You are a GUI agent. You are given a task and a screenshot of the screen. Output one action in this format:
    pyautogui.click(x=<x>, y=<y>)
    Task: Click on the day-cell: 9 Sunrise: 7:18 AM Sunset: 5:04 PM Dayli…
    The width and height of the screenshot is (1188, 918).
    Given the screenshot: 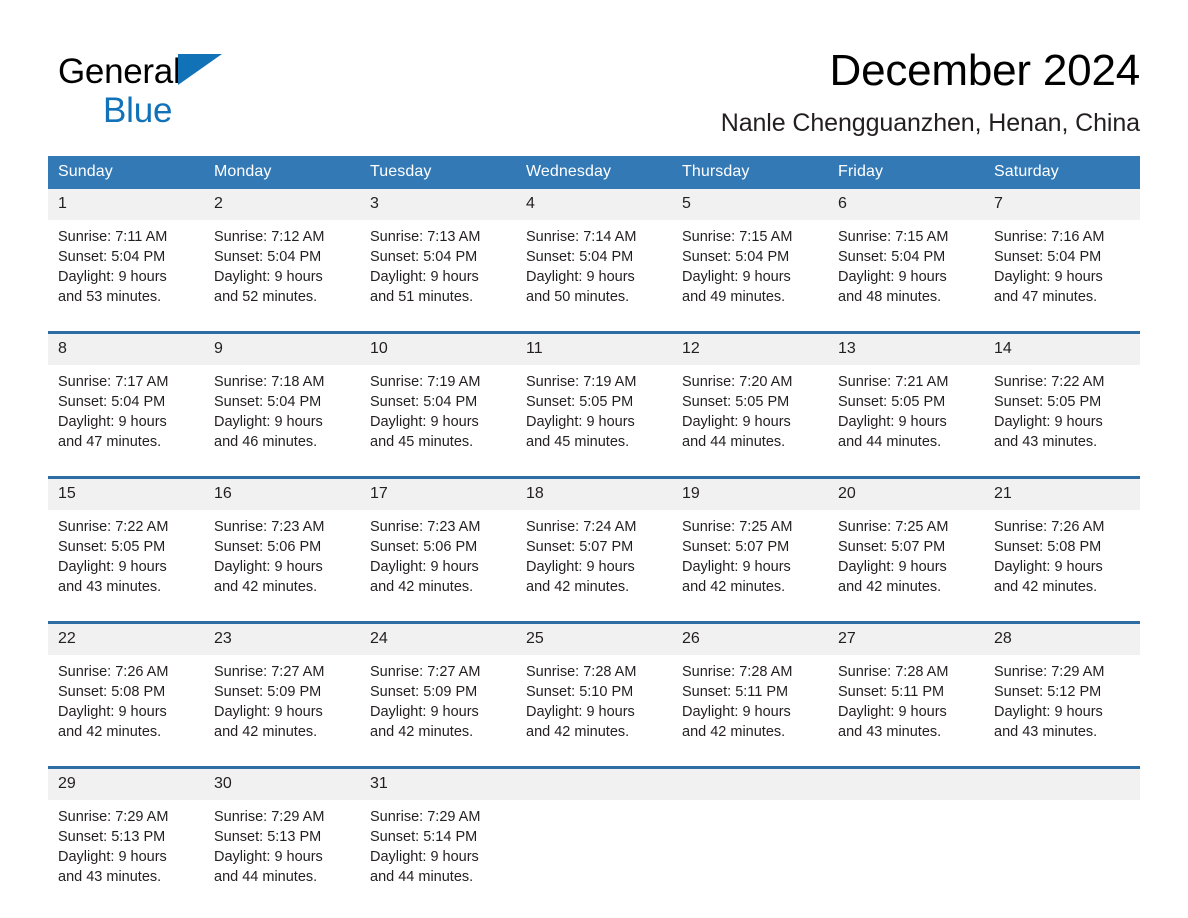 What is the action you would take?
    pyautogui.click(x=282, y=404)
    